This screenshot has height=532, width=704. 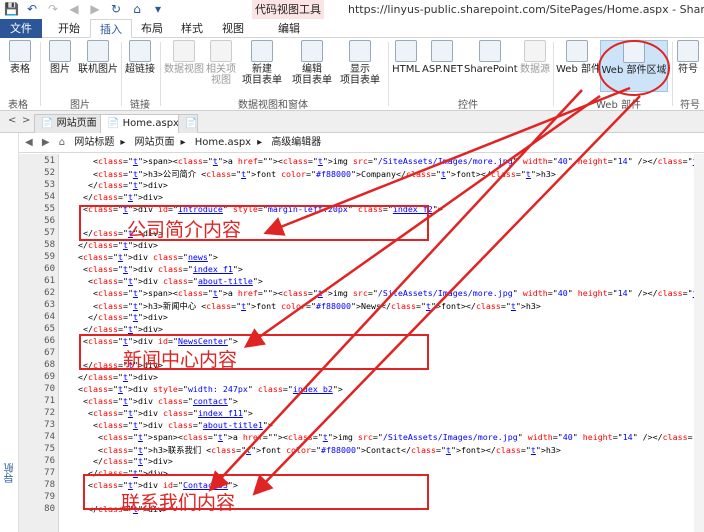 What do you see at coordinates (468, 105) in the screenshot?
I see `group-label-controls: 控件` at bounding box center [468, 105].